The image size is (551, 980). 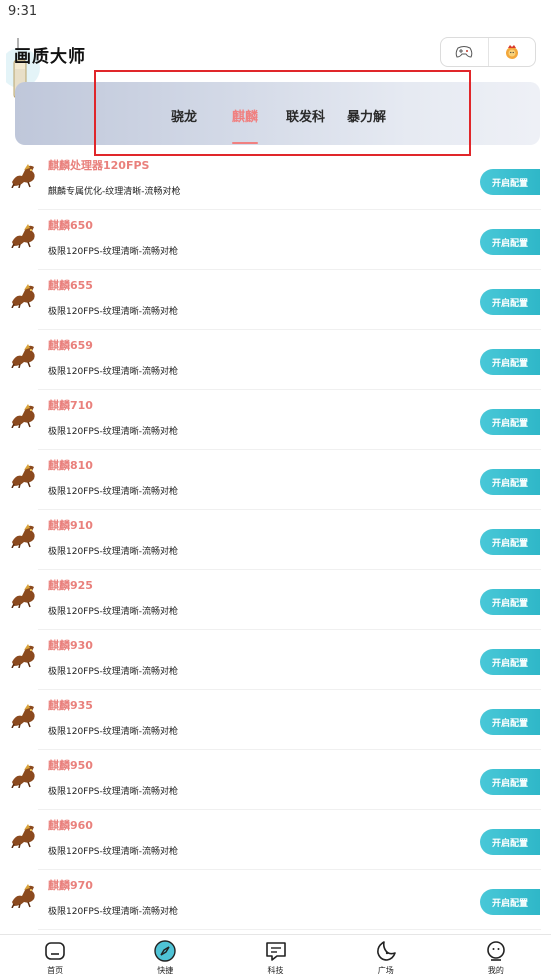 What do you see at coordinates (275, 300) in the screenshot?
I see `list-item: 麒麟655 极限120FPS-纹理清晰-流畅对枪 开启配置` at bounding box center [275, 300].